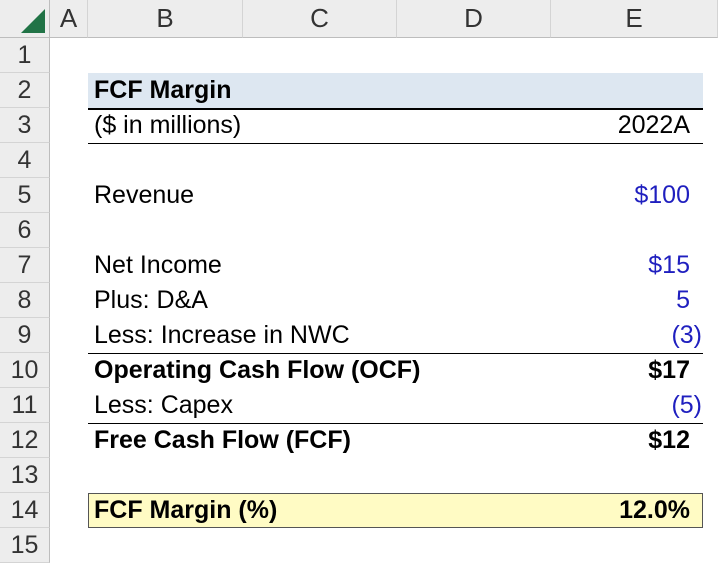  Describe the element at coordinates (320, 19) in the screenshot. I see `column-header-c: C` at that location.